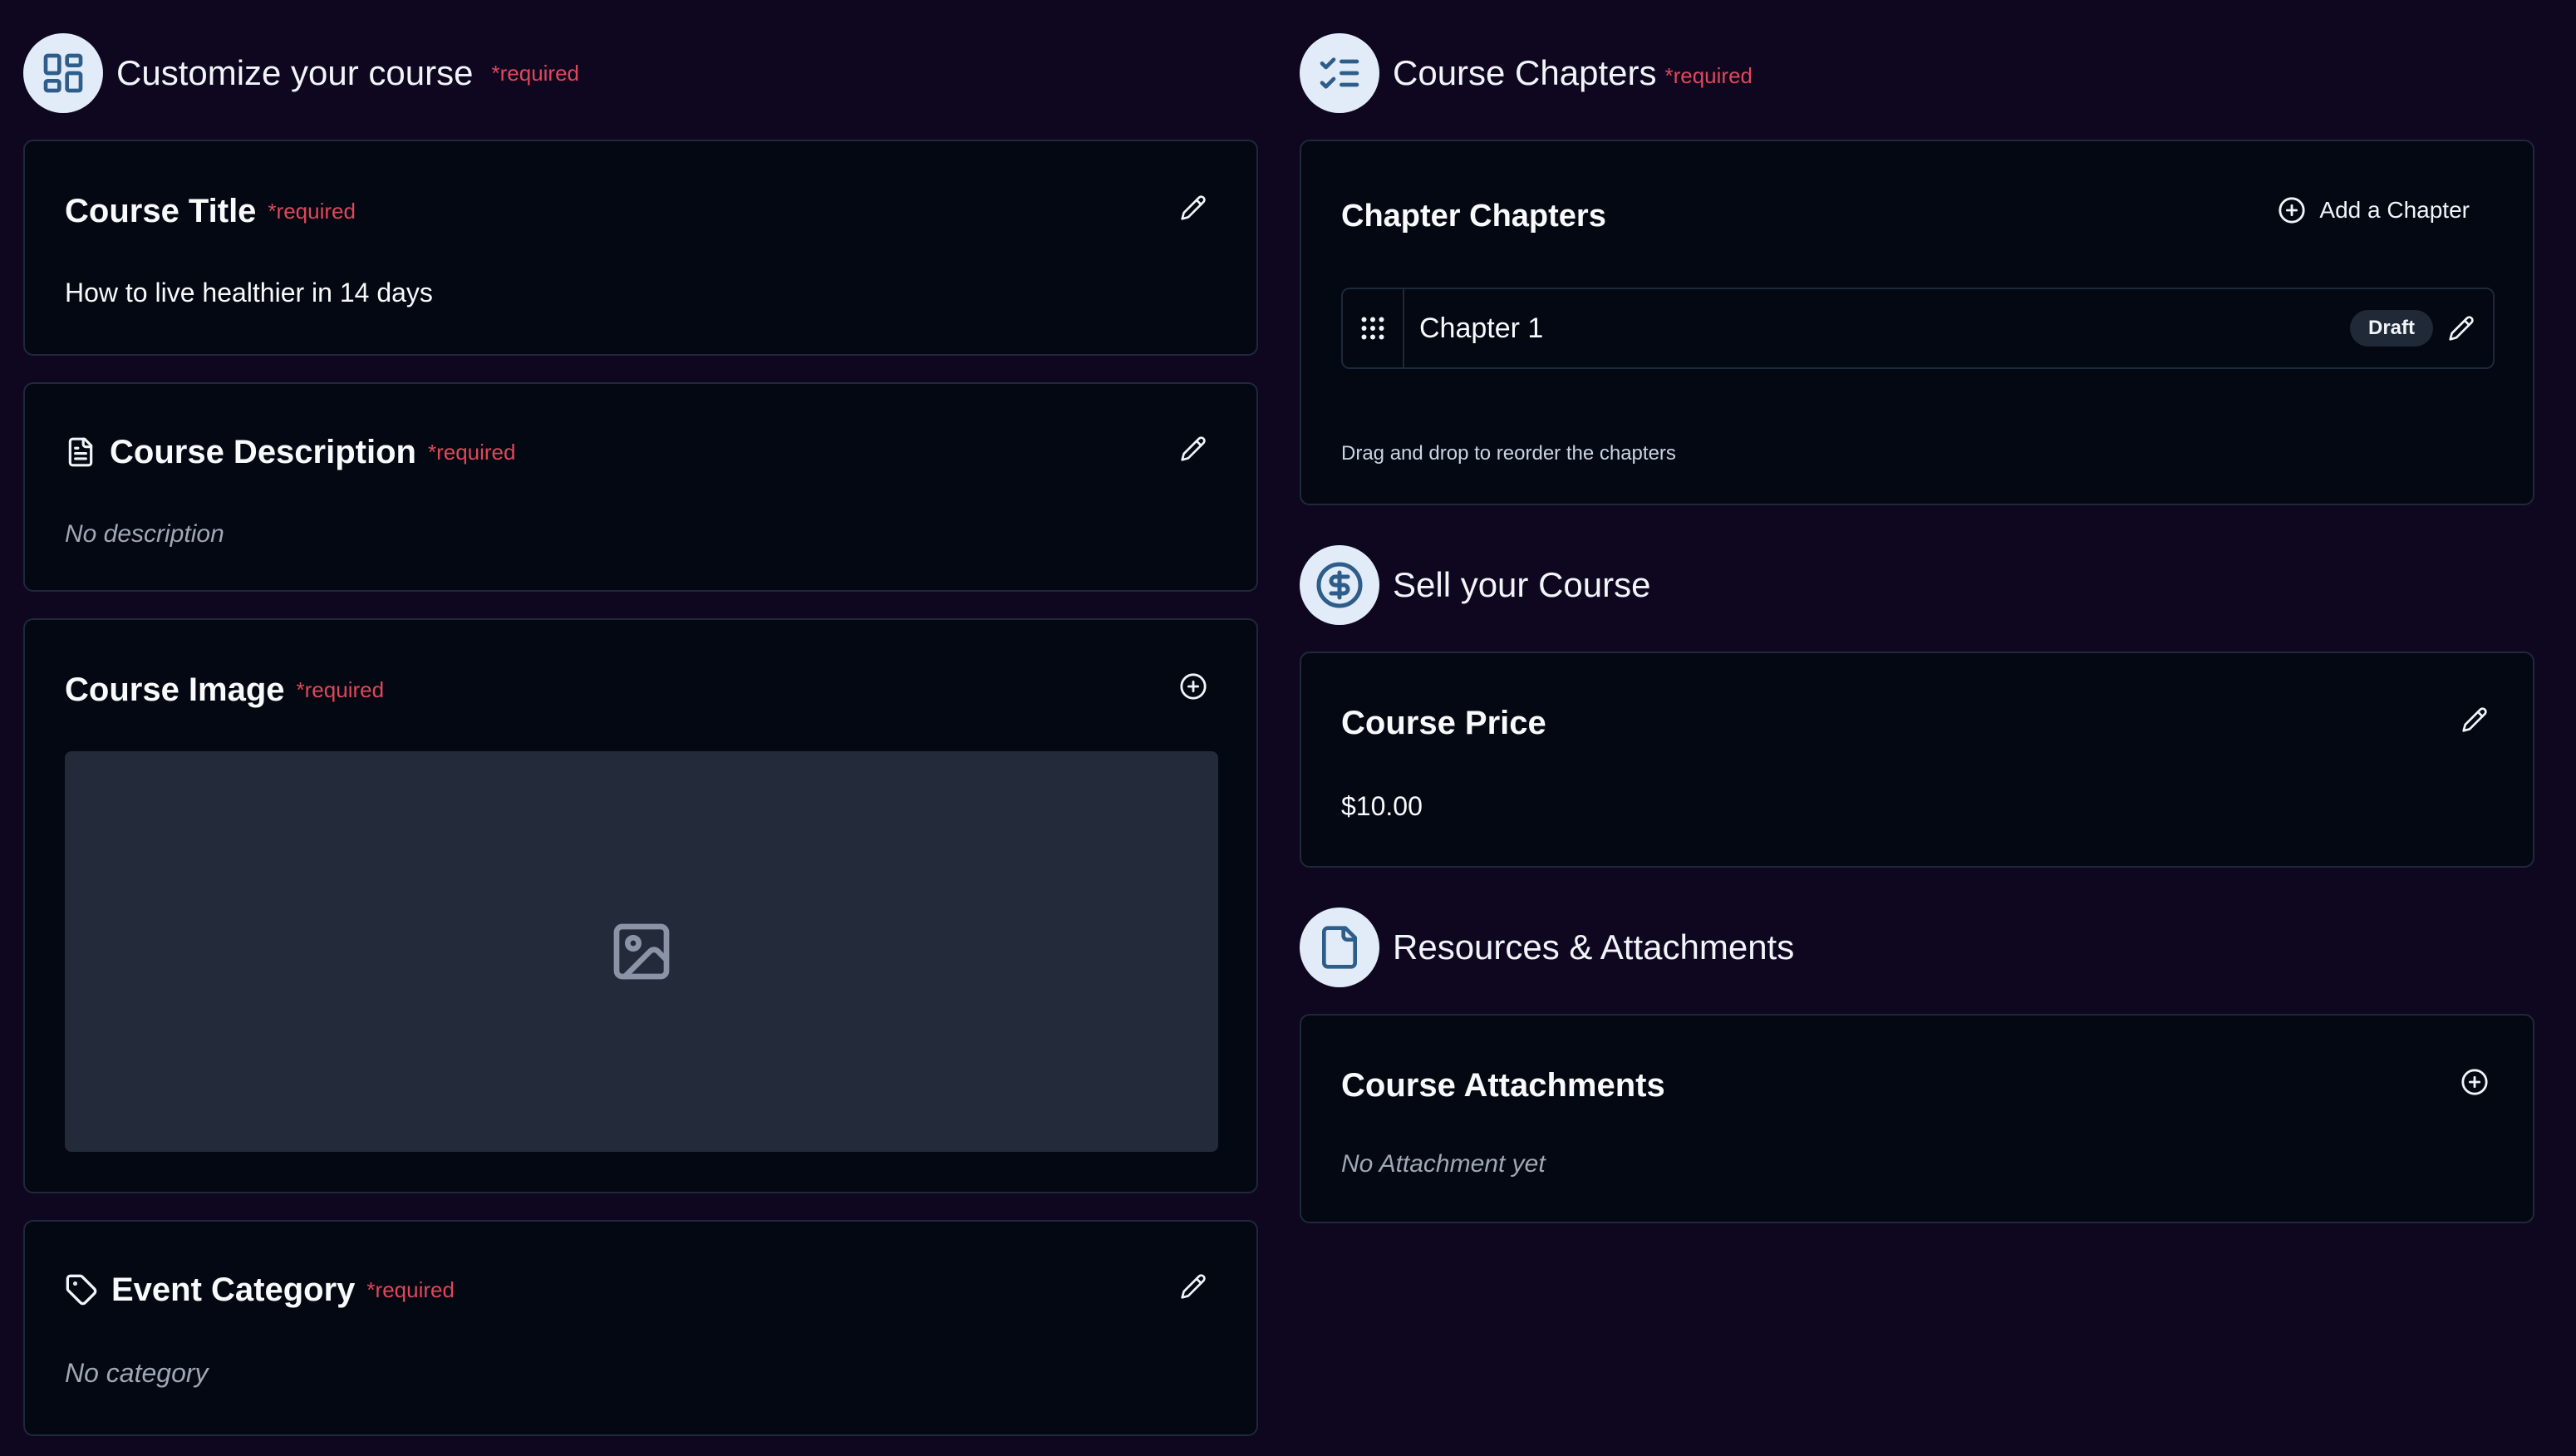  I want to click on chapters-card-label: Chapter Chapters, so click(1473, 216).